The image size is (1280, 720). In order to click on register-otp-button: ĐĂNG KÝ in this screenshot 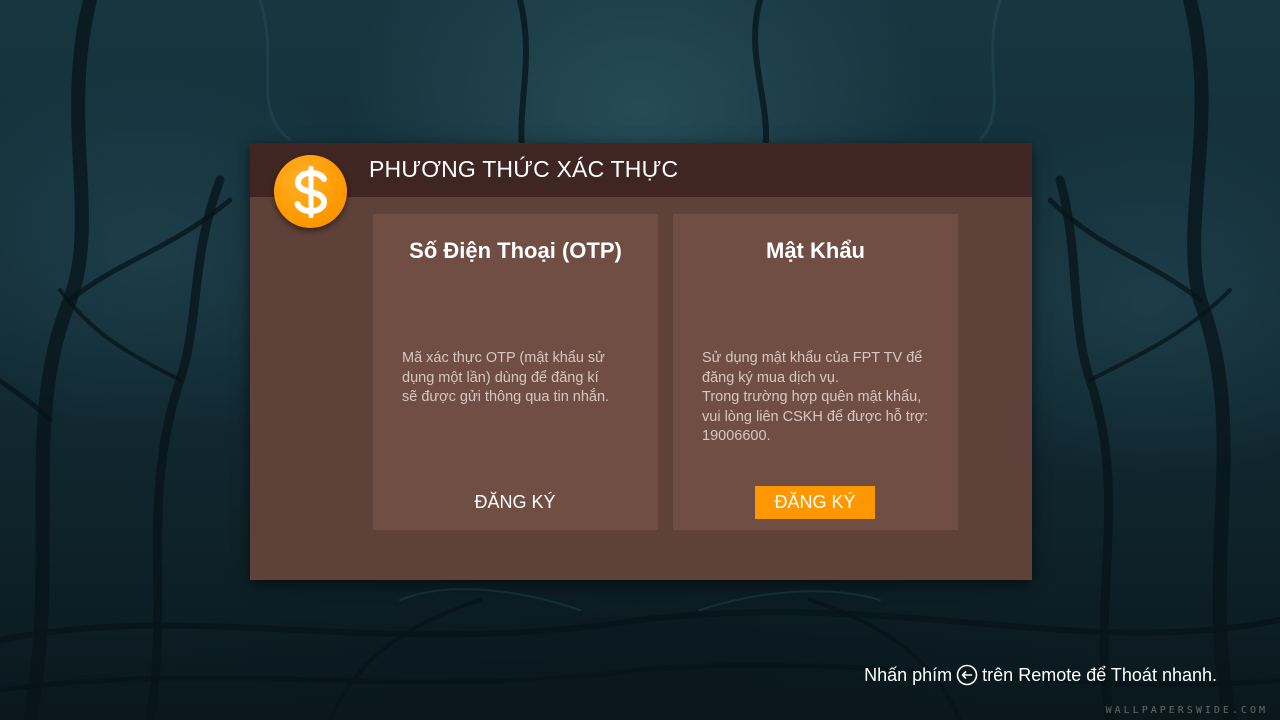, I will do `click(515, 502)`.